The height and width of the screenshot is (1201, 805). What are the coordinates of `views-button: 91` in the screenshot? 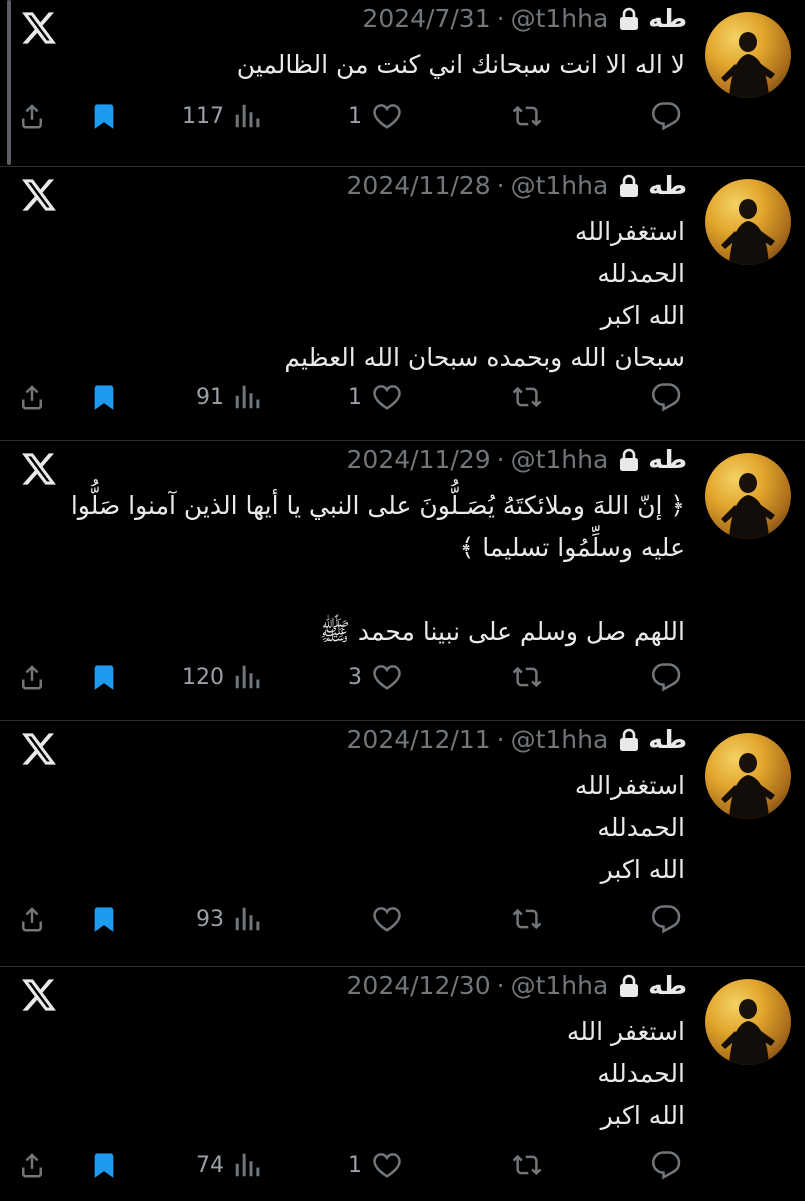 It's located at (216, 397).